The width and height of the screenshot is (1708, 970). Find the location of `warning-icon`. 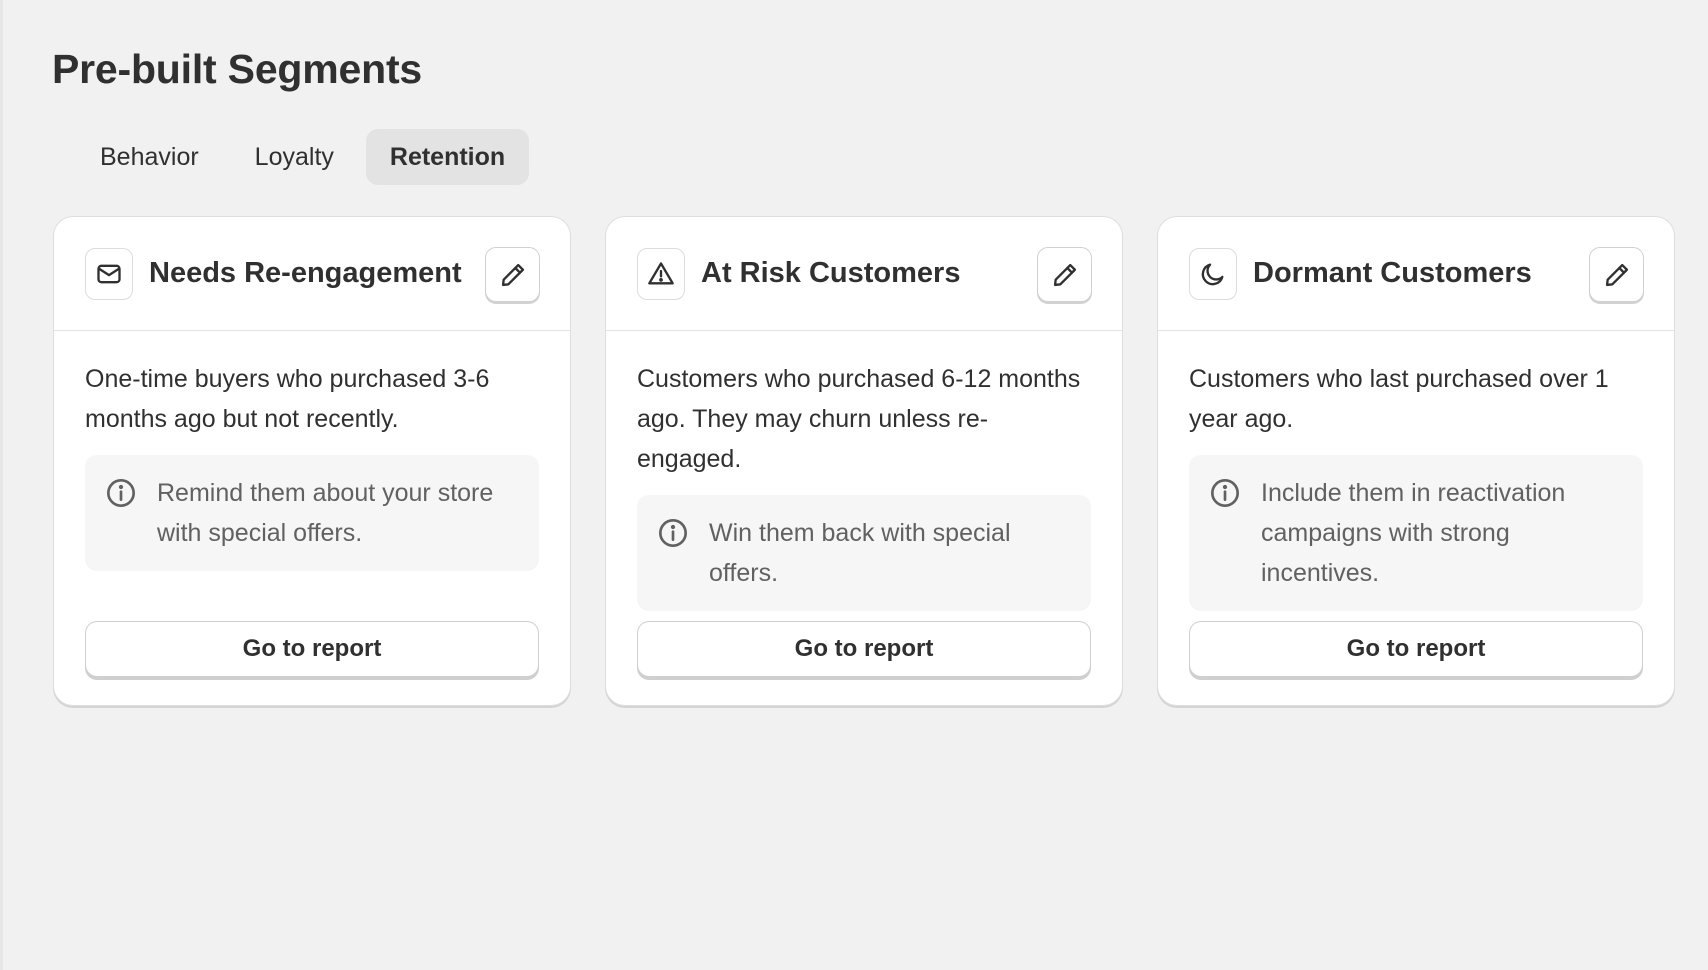

warning-icon is located at coordinates (661, 273).